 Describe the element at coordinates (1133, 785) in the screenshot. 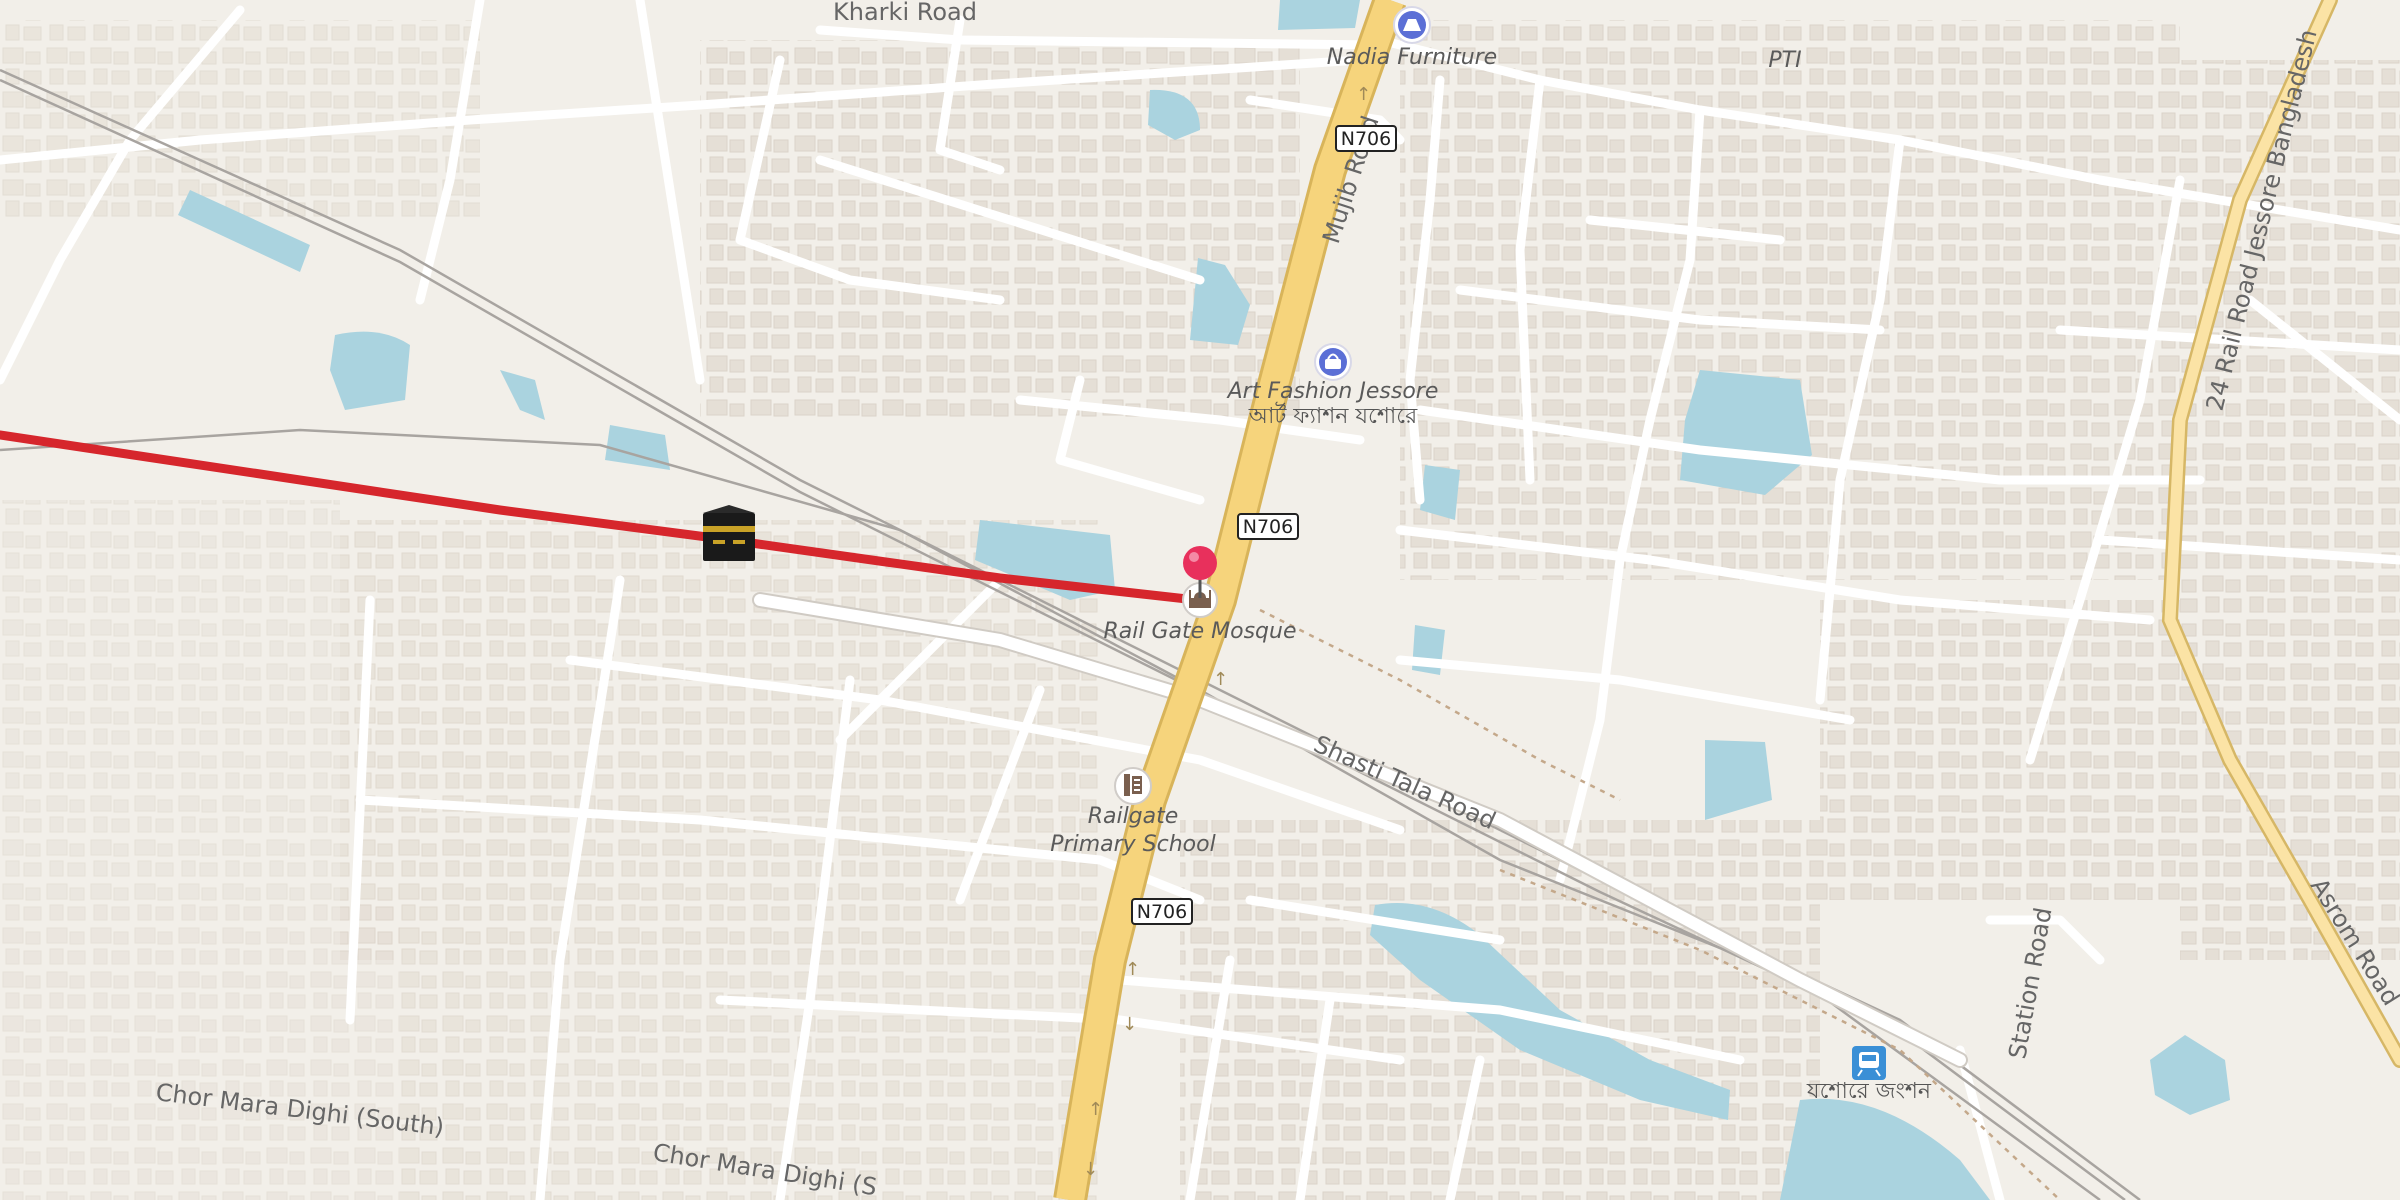

I see `school-icon` at that location.